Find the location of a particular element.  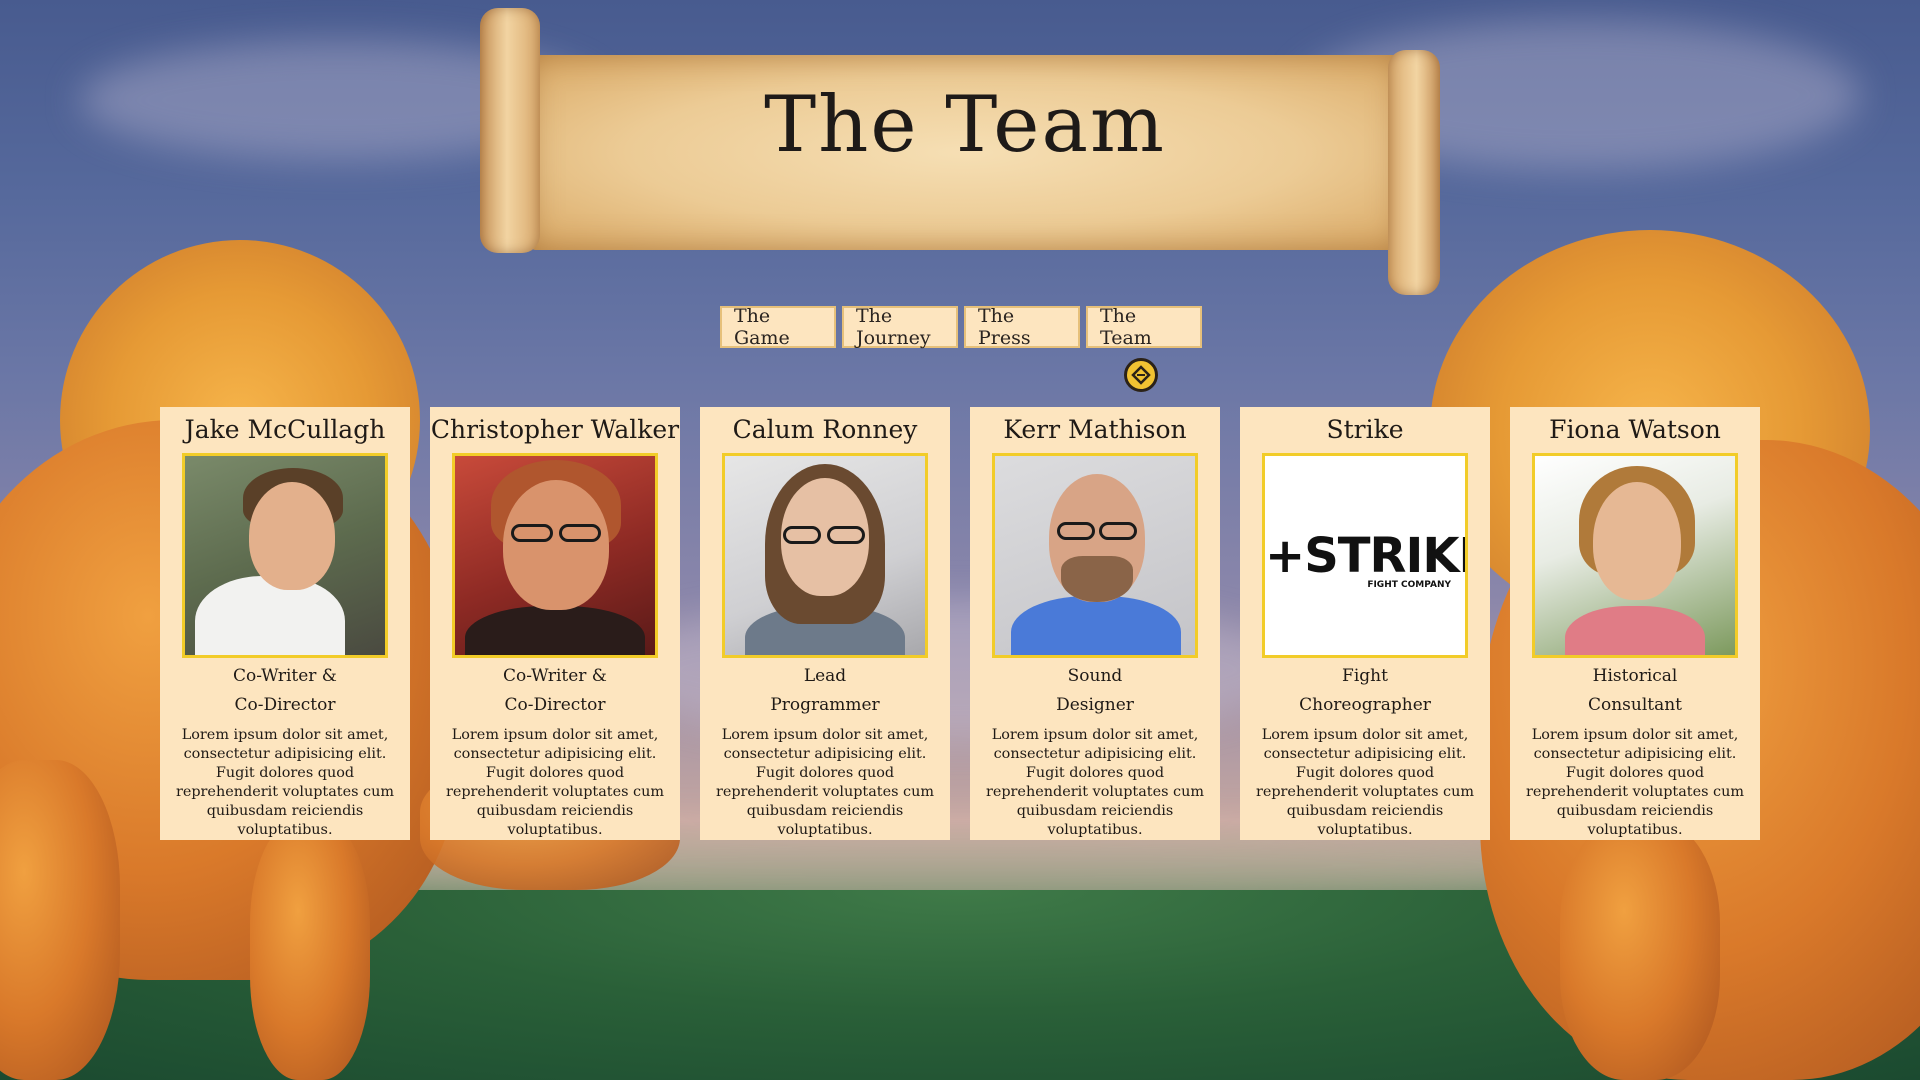

member-name: Jake McCullagh is located at coordinates (285, 429).